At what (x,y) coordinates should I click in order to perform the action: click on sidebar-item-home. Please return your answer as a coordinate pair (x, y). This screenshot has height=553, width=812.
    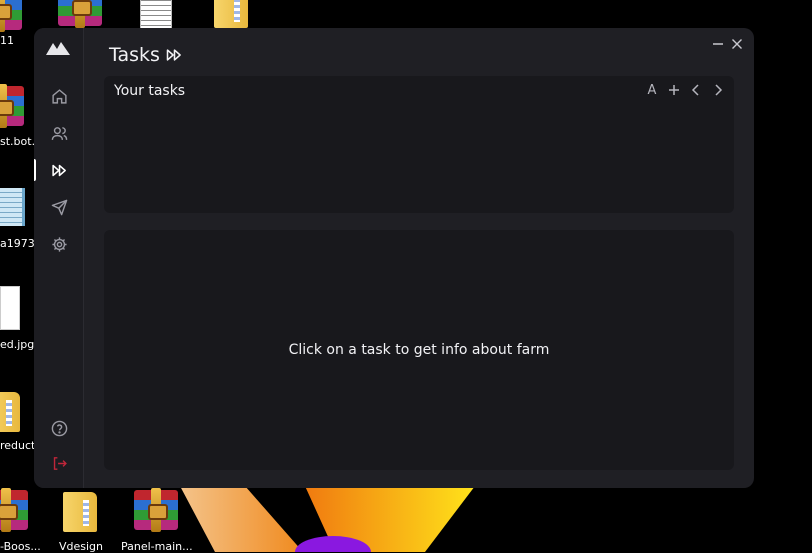
    Looking at the image, I should click on (59, 96).